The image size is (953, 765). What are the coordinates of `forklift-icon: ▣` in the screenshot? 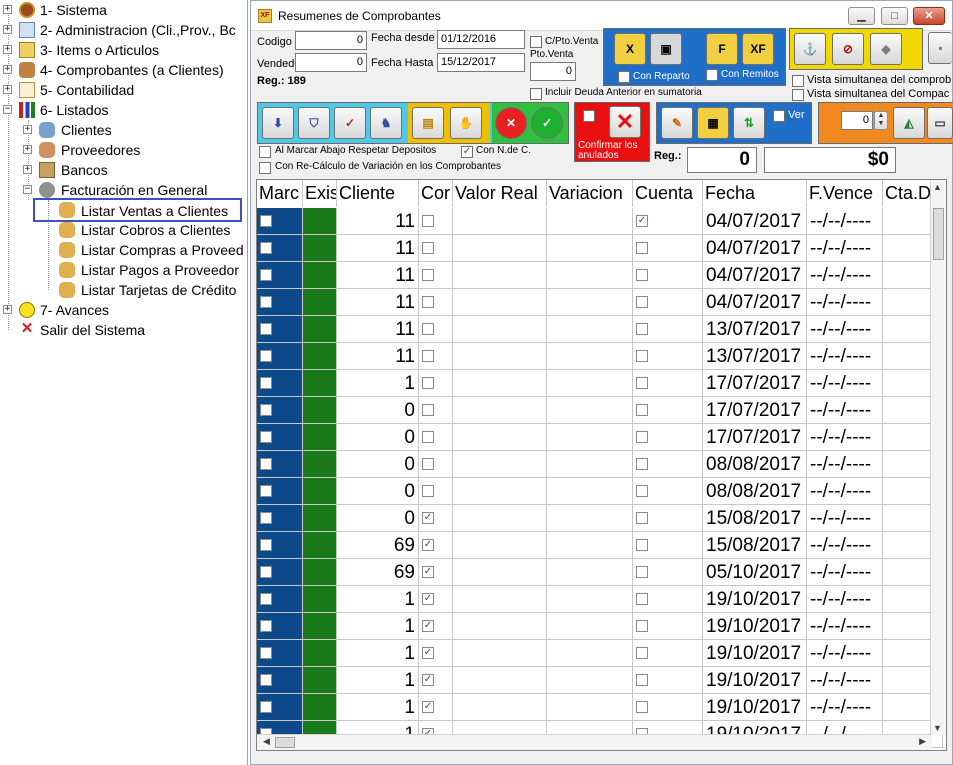 It's located at (666, 49).